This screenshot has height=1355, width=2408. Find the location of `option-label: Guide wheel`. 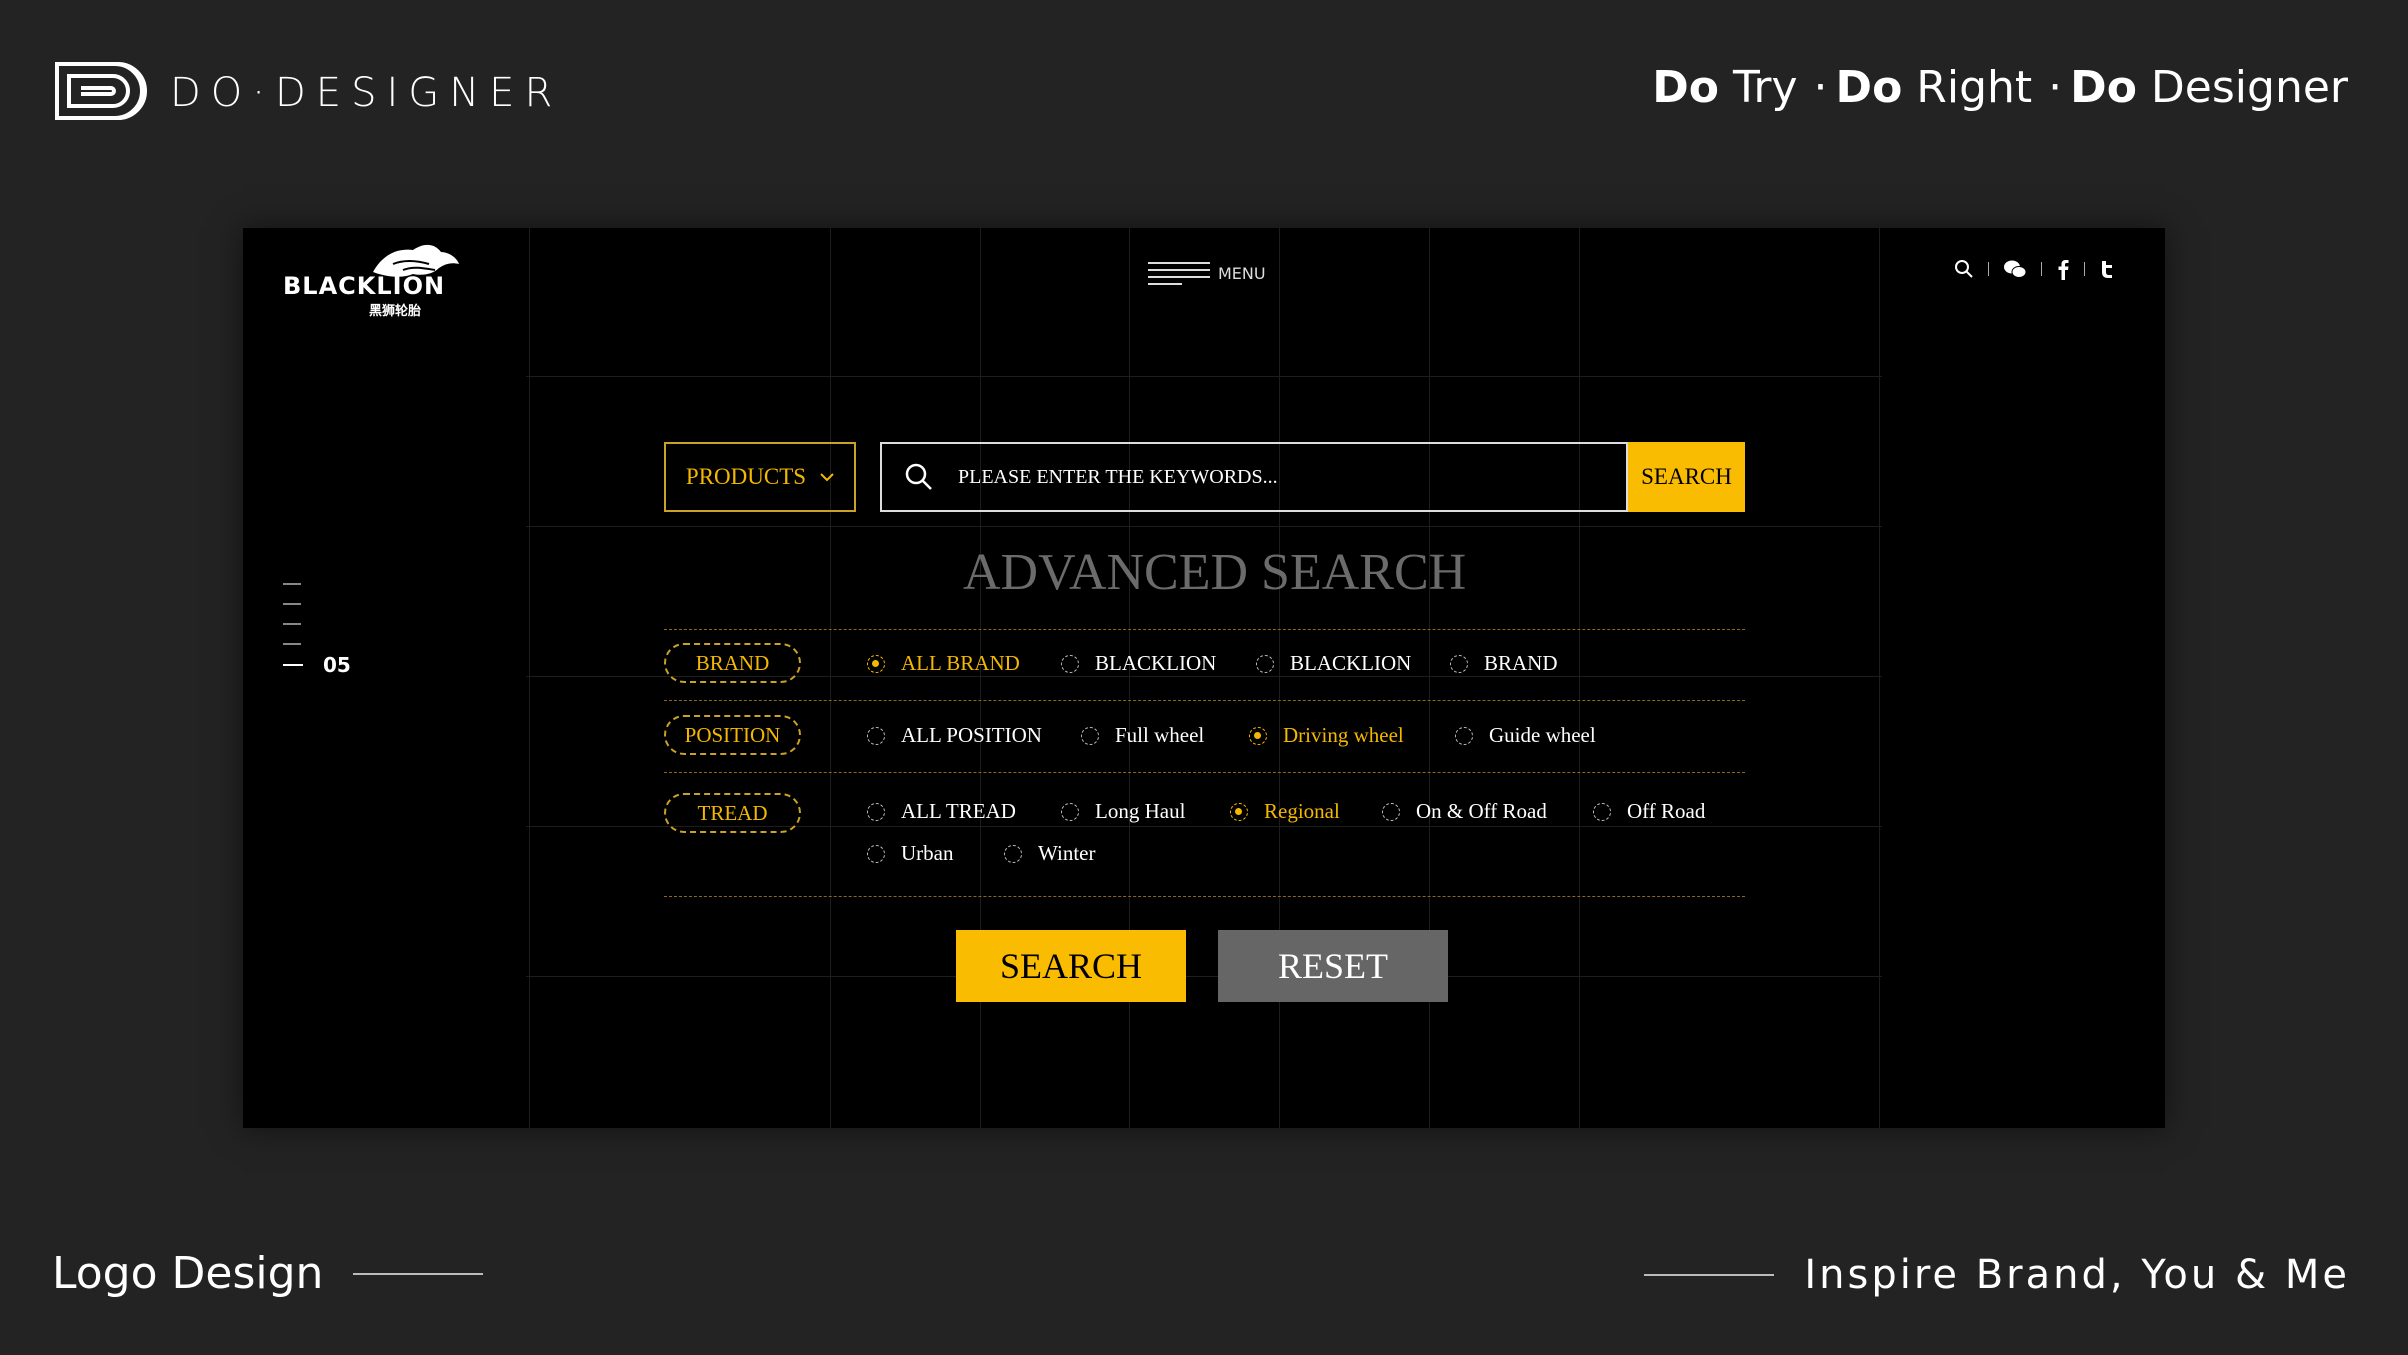

option-label: Guide wheel is located at coordinates (1542, 735).